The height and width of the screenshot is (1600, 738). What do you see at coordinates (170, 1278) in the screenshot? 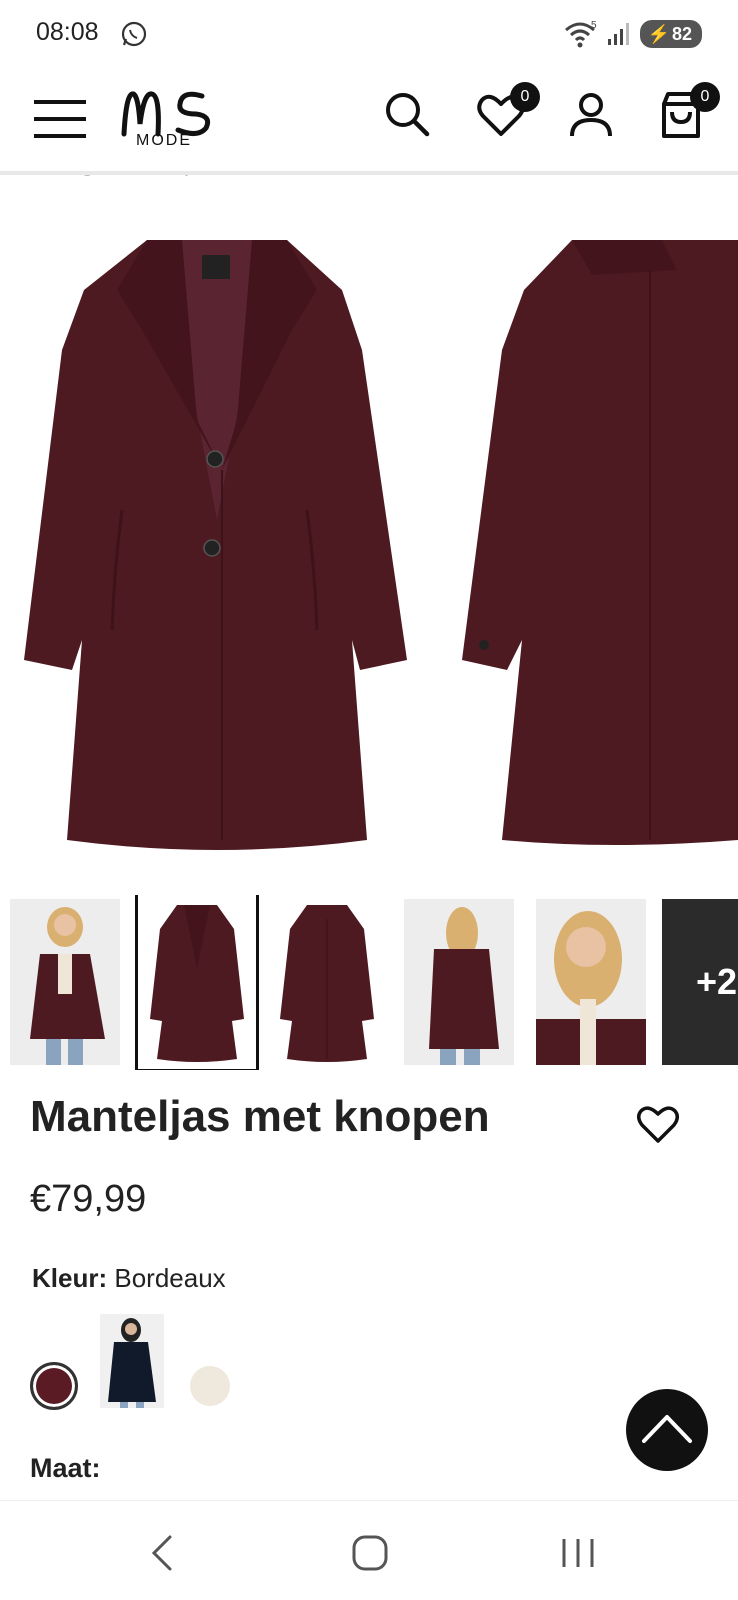
I see `color-value: Bordeaux` at bounding box center [170, 1278].